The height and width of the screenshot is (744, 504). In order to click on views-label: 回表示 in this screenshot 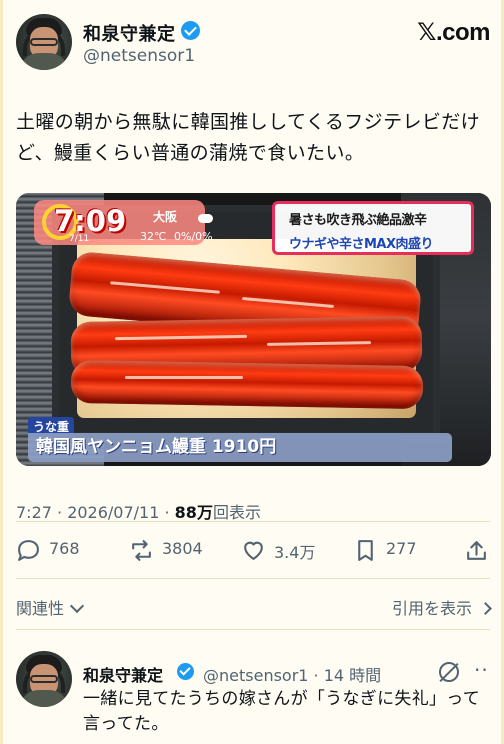, I will do `click(236, 512)`.